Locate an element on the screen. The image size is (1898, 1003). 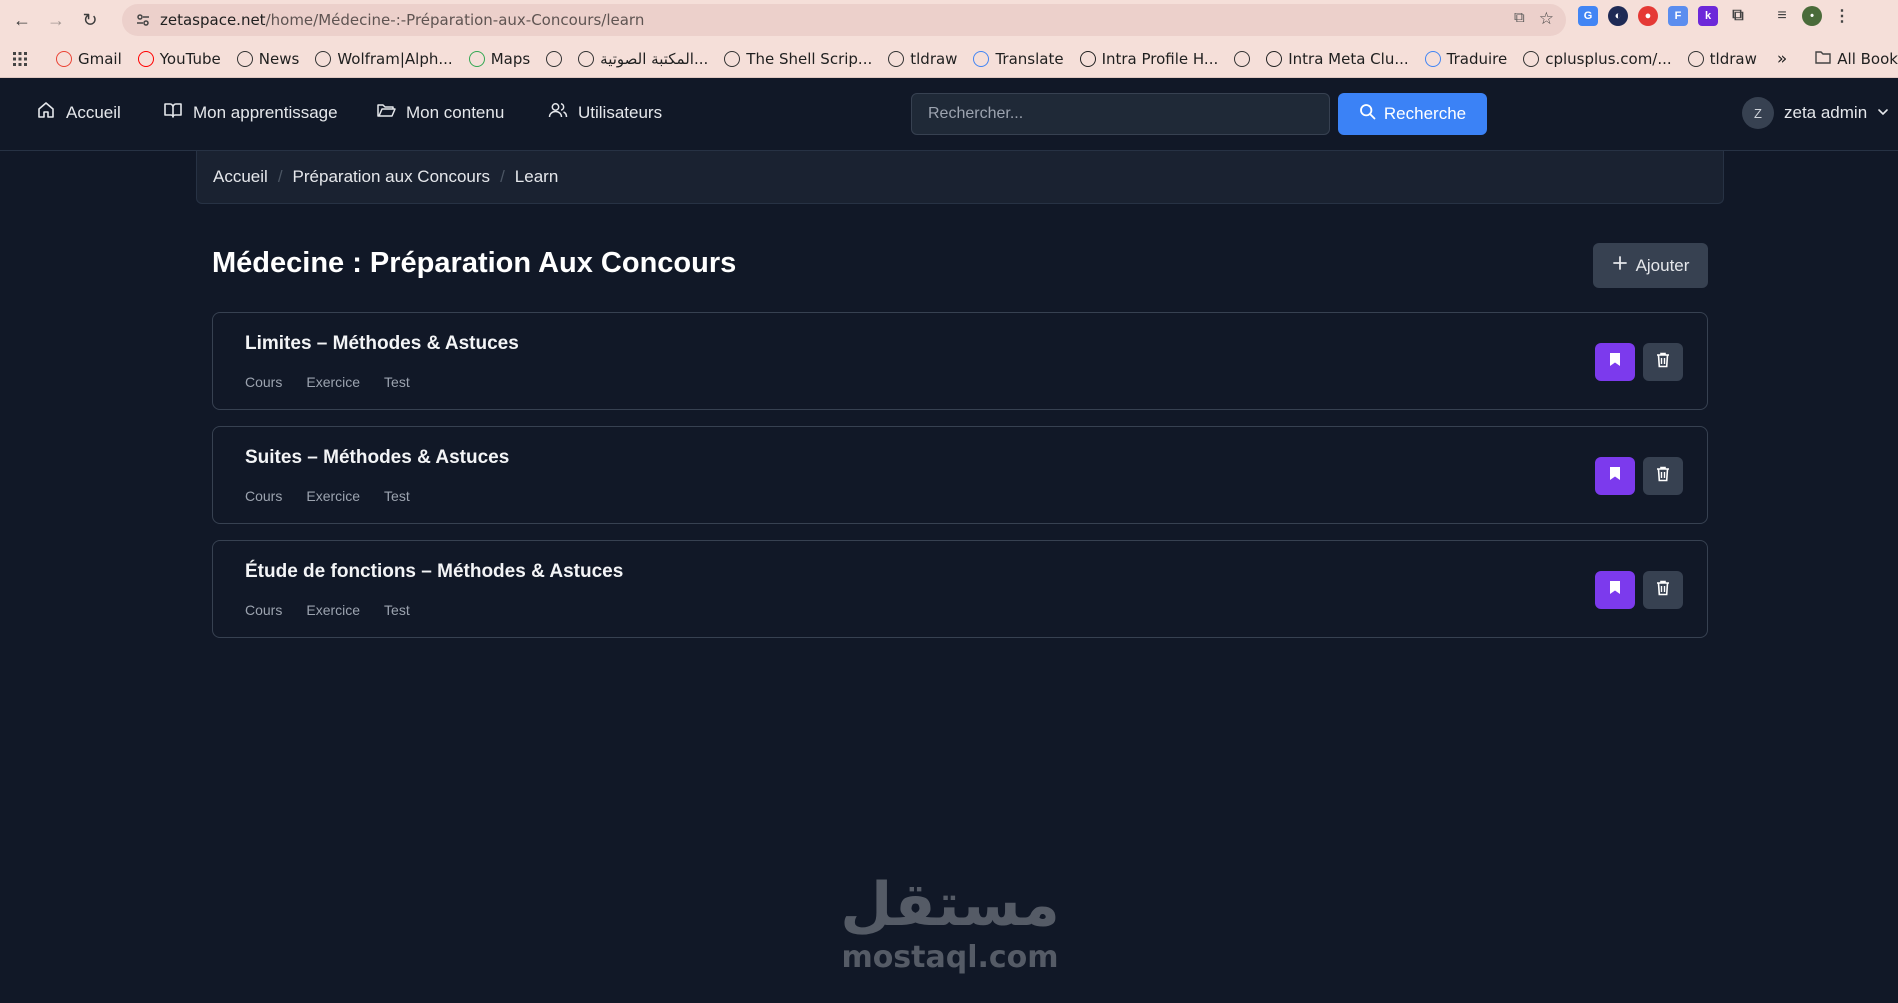
users-icon is located at coordinates (558, 112).